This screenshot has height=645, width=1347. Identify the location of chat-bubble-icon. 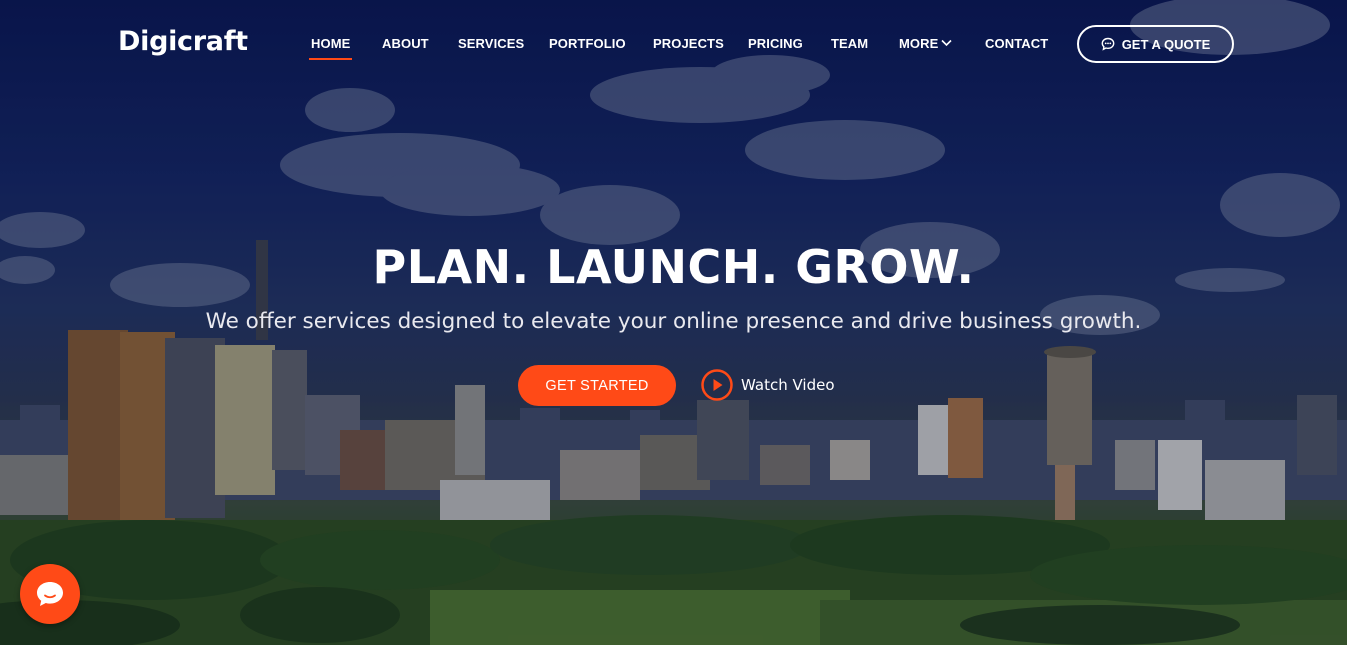
(50, 594).